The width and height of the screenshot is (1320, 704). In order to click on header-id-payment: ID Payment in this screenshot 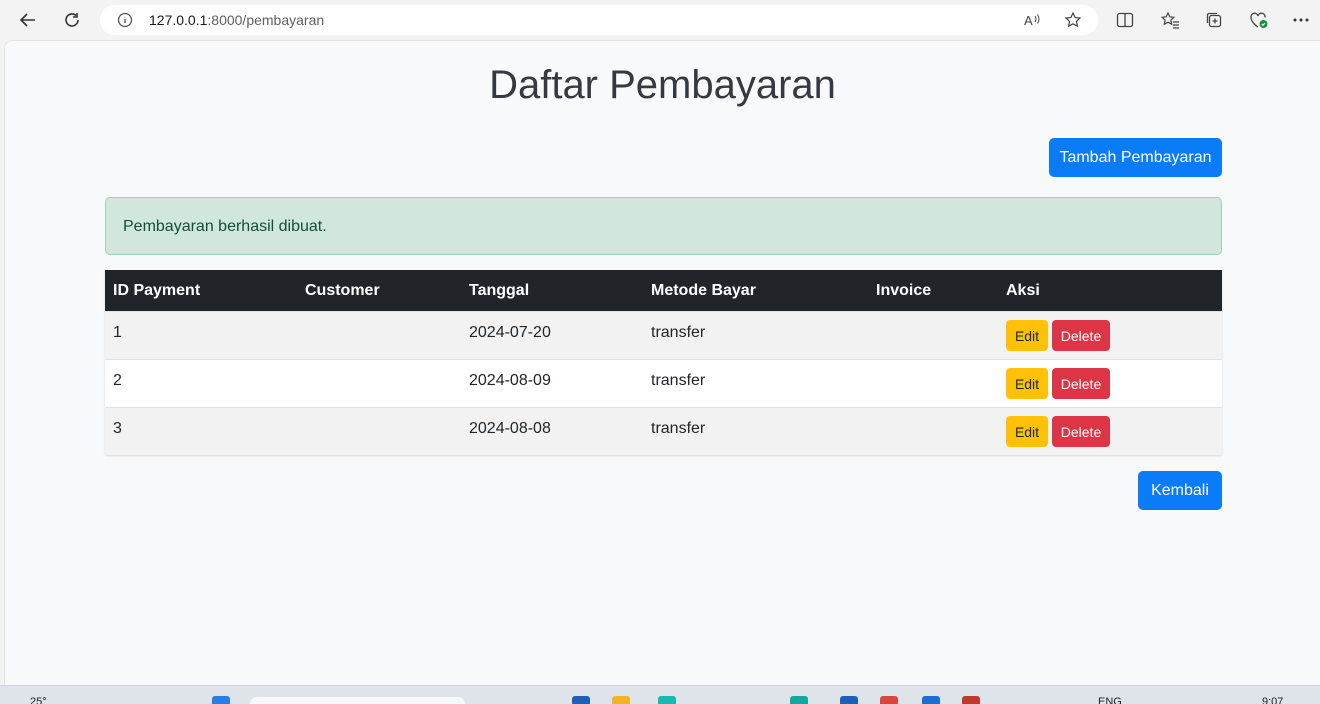, I will do `click(157, 290)`.